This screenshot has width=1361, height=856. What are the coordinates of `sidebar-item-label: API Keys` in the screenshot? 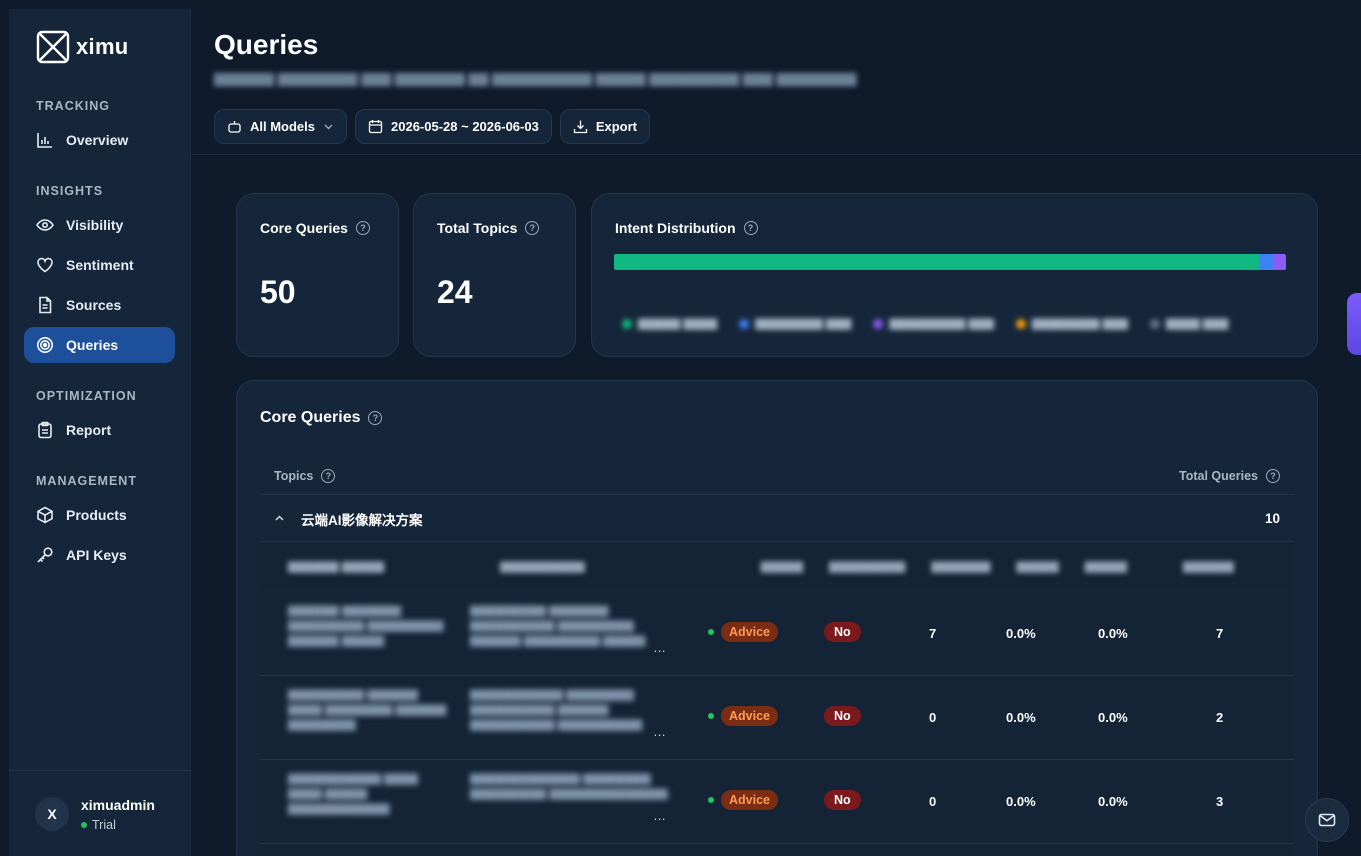 It's located at (96, 555).